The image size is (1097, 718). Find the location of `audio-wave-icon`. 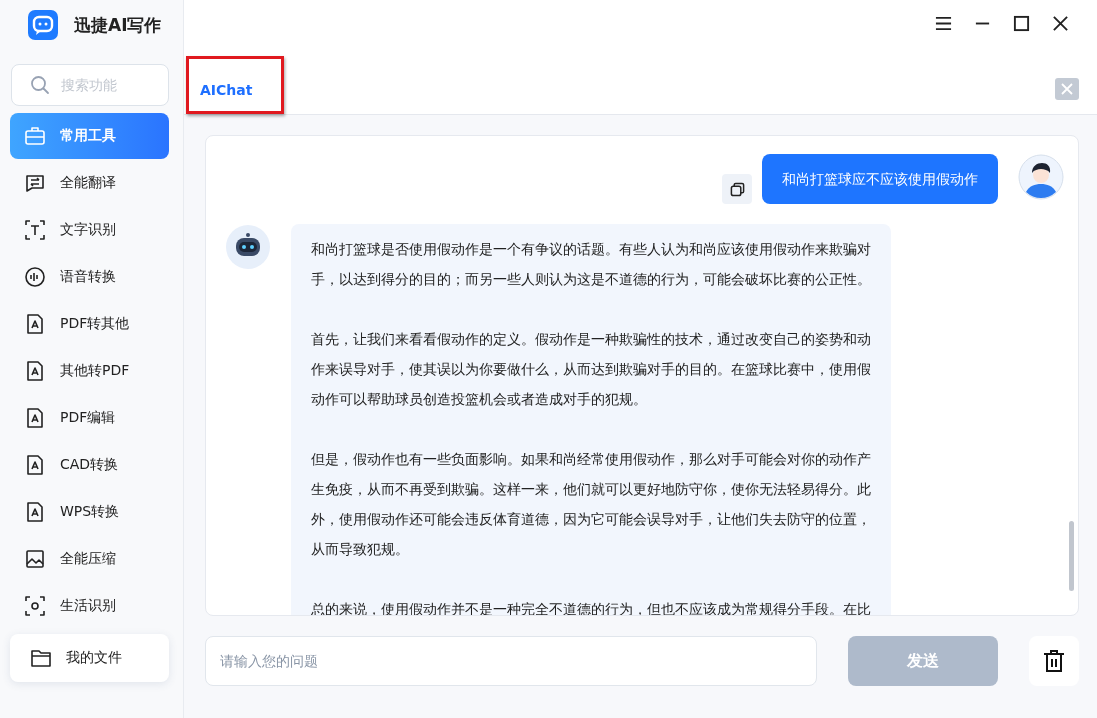

audio-wave-icon is located at coordinates (35, 277).